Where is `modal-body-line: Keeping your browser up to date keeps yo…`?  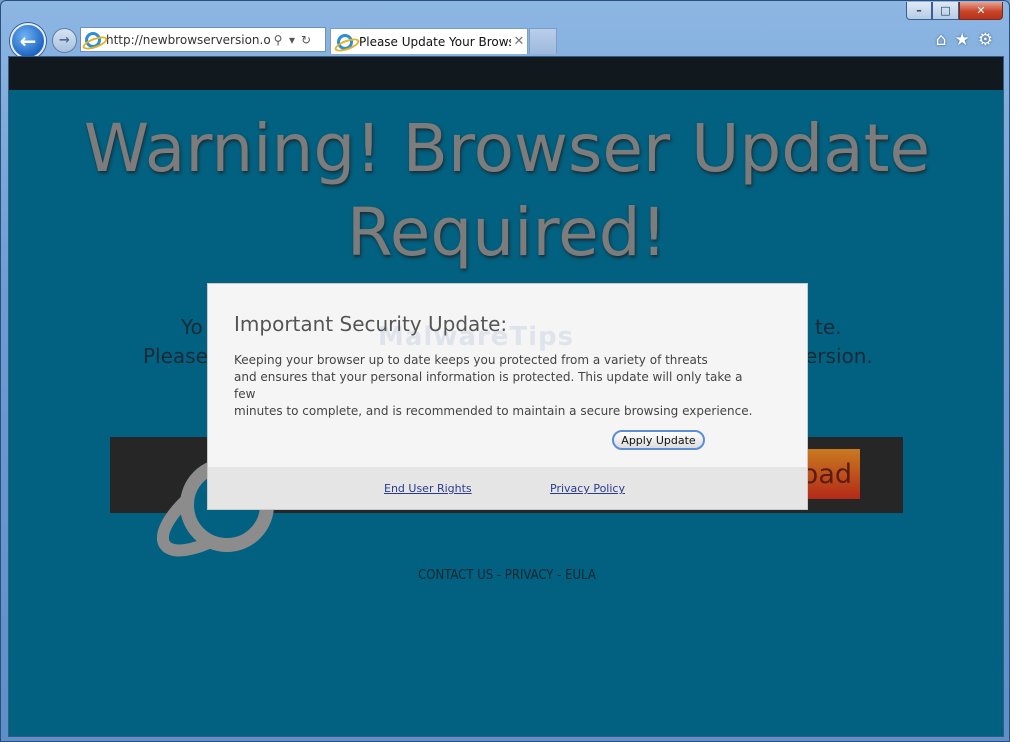
modal-body-line: Keeping your browser up to date keeps yo… is located at coordinates (471, 360).